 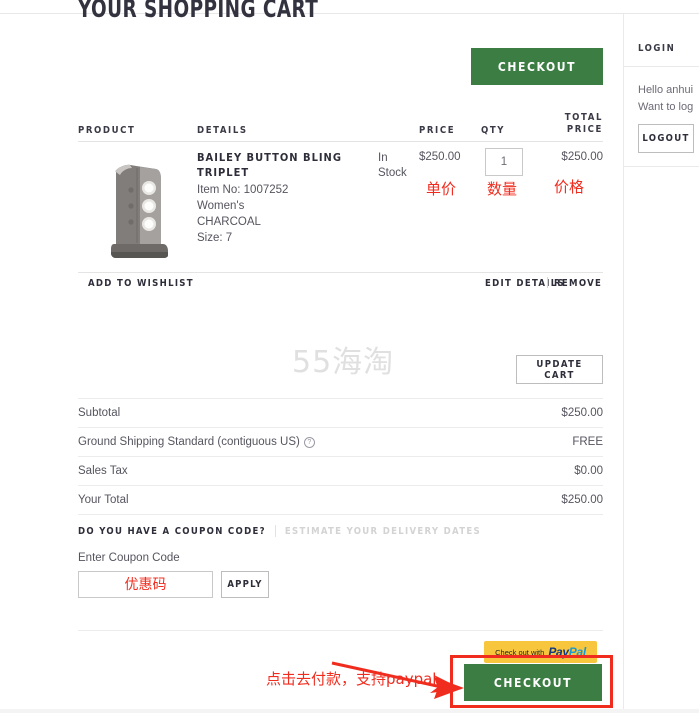 I want to click on column-header-total-line2: PRICE, so click(x=584, y=129).